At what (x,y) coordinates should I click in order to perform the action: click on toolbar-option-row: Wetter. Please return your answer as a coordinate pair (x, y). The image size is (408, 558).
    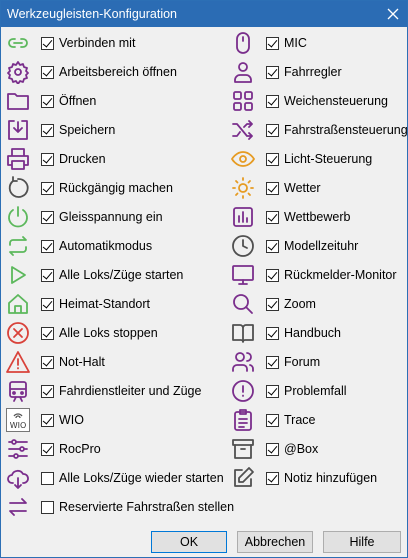
    Looking at the image, I should click on (319, 188).